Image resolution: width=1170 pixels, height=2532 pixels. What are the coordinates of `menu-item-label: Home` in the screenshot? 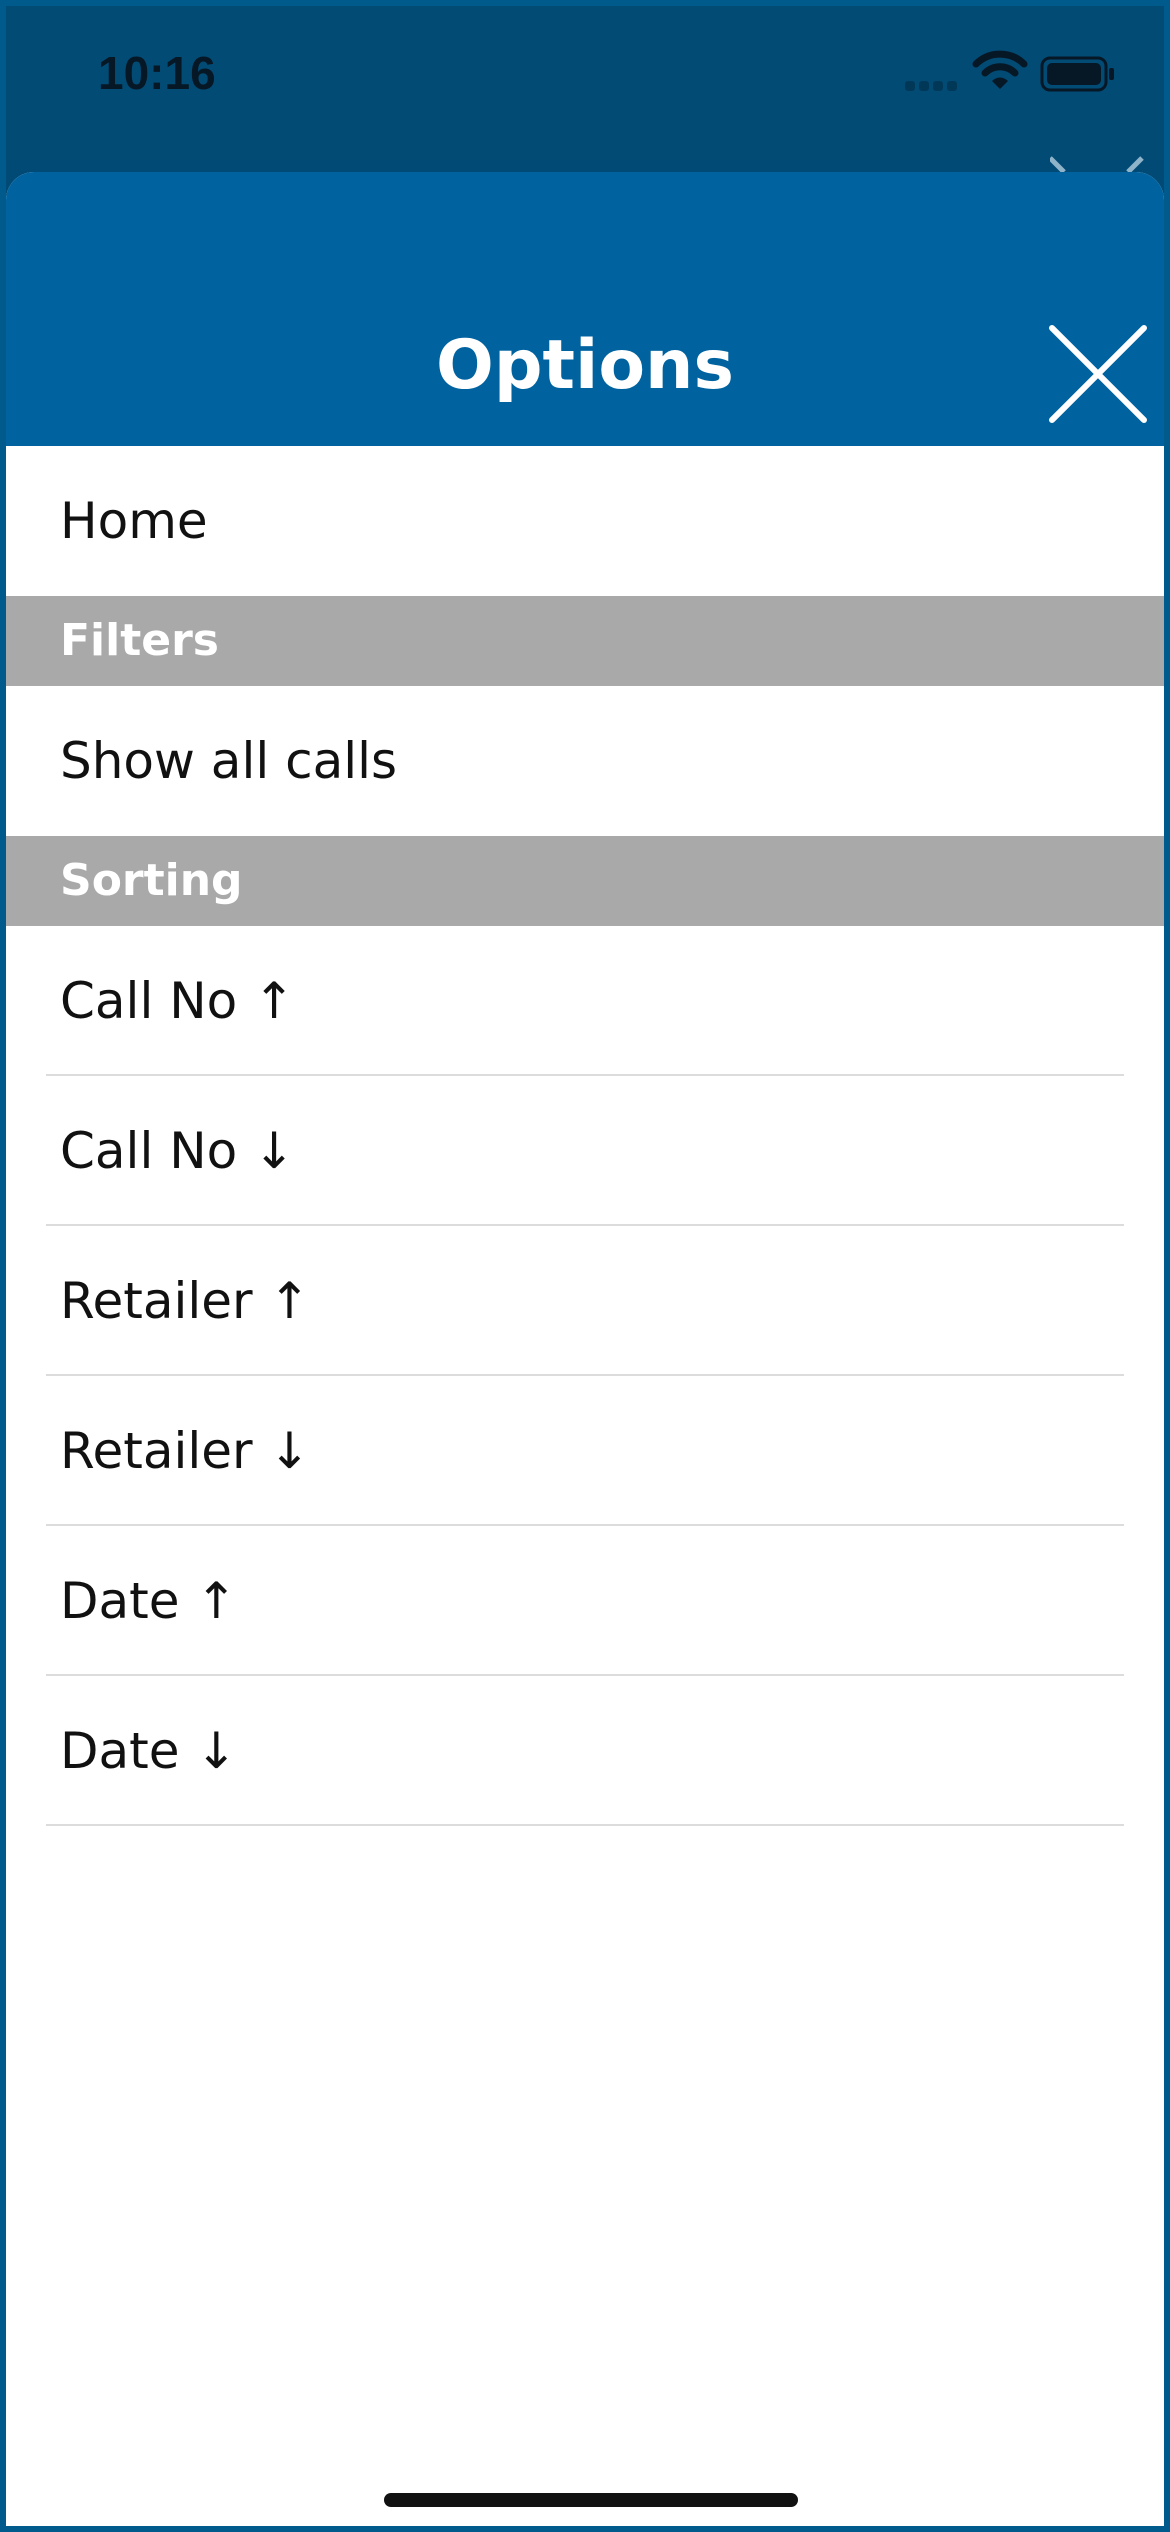 It's located at (134, 521).